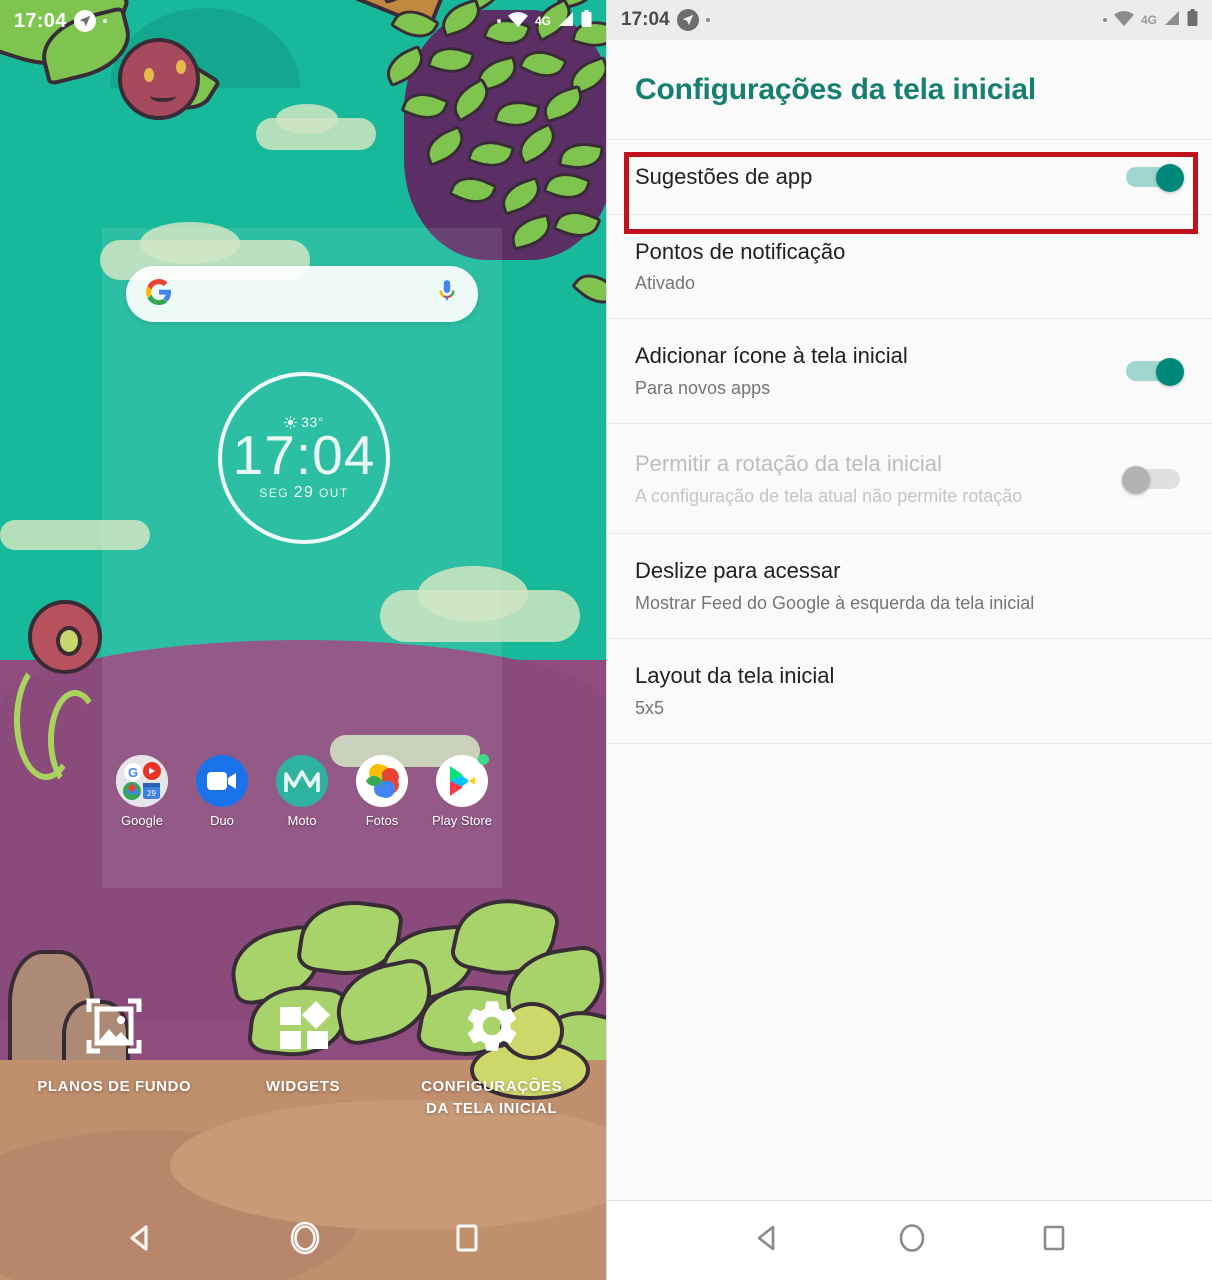 The image size is (1212, 1280). I want to click on play-store-icon, so click(462, 780).